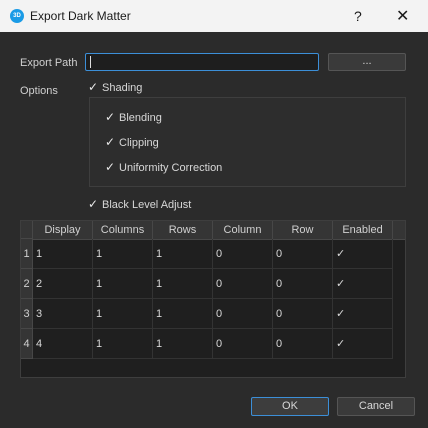  What do you see at coordinates (27, 254) in the screenshot?
I see `row-header: 1` at bounding box center [27, 254].